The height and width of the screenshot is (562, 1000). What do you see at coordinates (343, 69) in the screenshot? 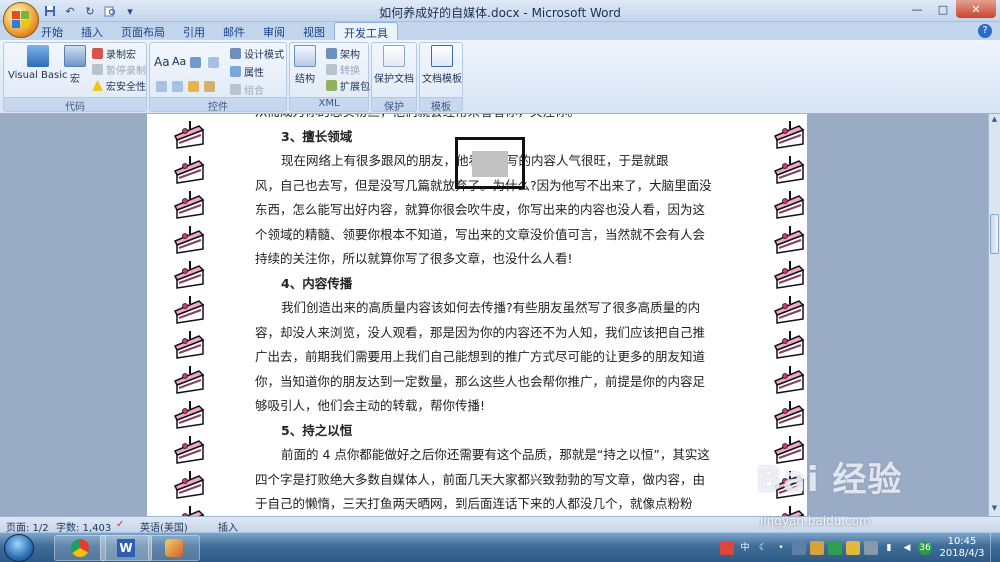
I see `transform-button: 转换` at bounding box center [343, 69].